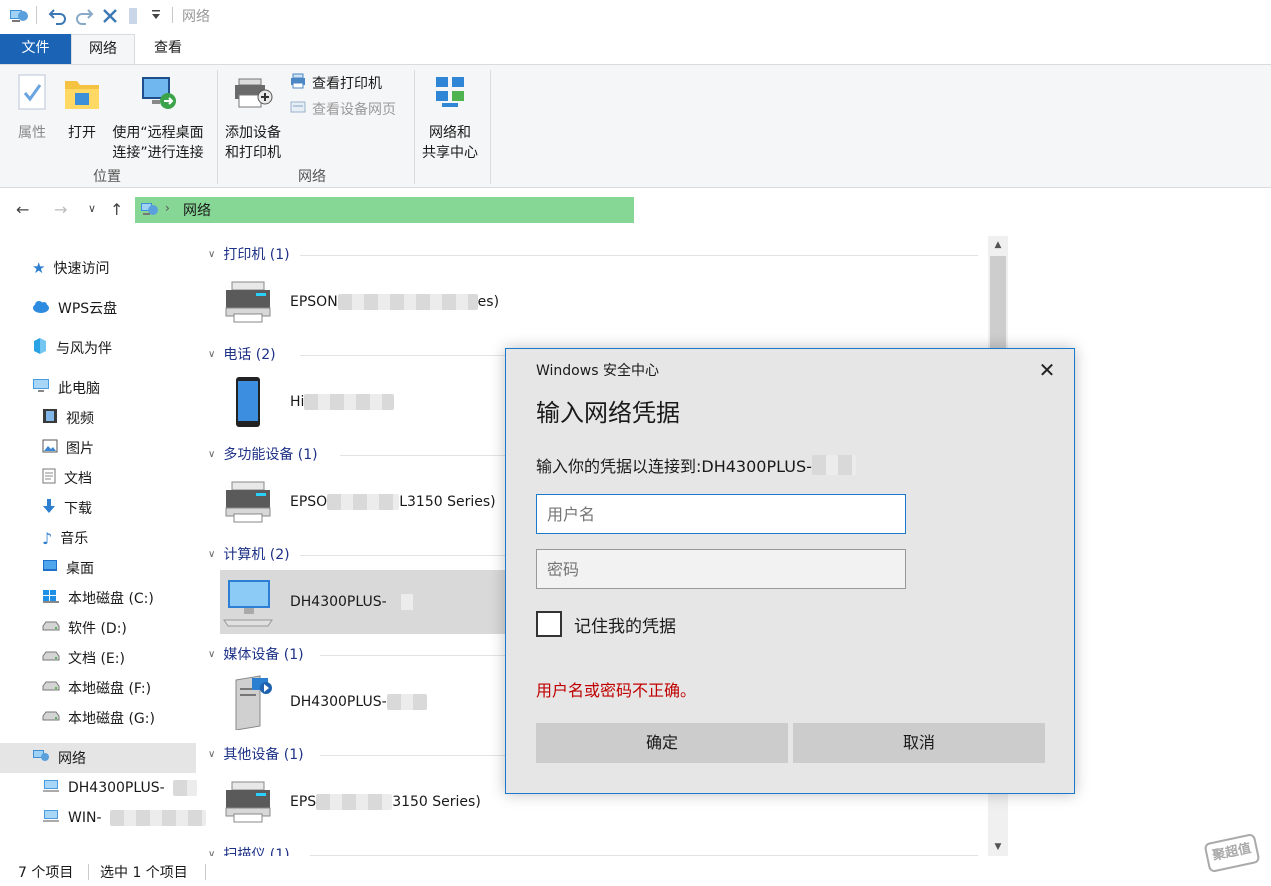 The image size is (1271, 886). What do you see at coordinates (256, 754) in the screenshot?
I see `group-header-other: ∨ 其他设备 (1)` at bounding box center [256, 754].